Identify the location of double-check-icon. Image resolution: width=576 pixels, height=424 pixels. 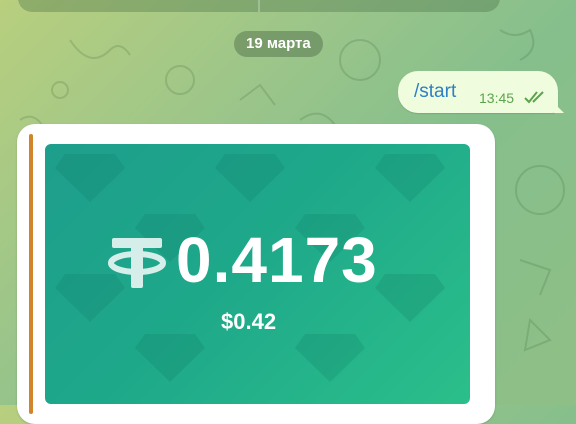
(534, 97).